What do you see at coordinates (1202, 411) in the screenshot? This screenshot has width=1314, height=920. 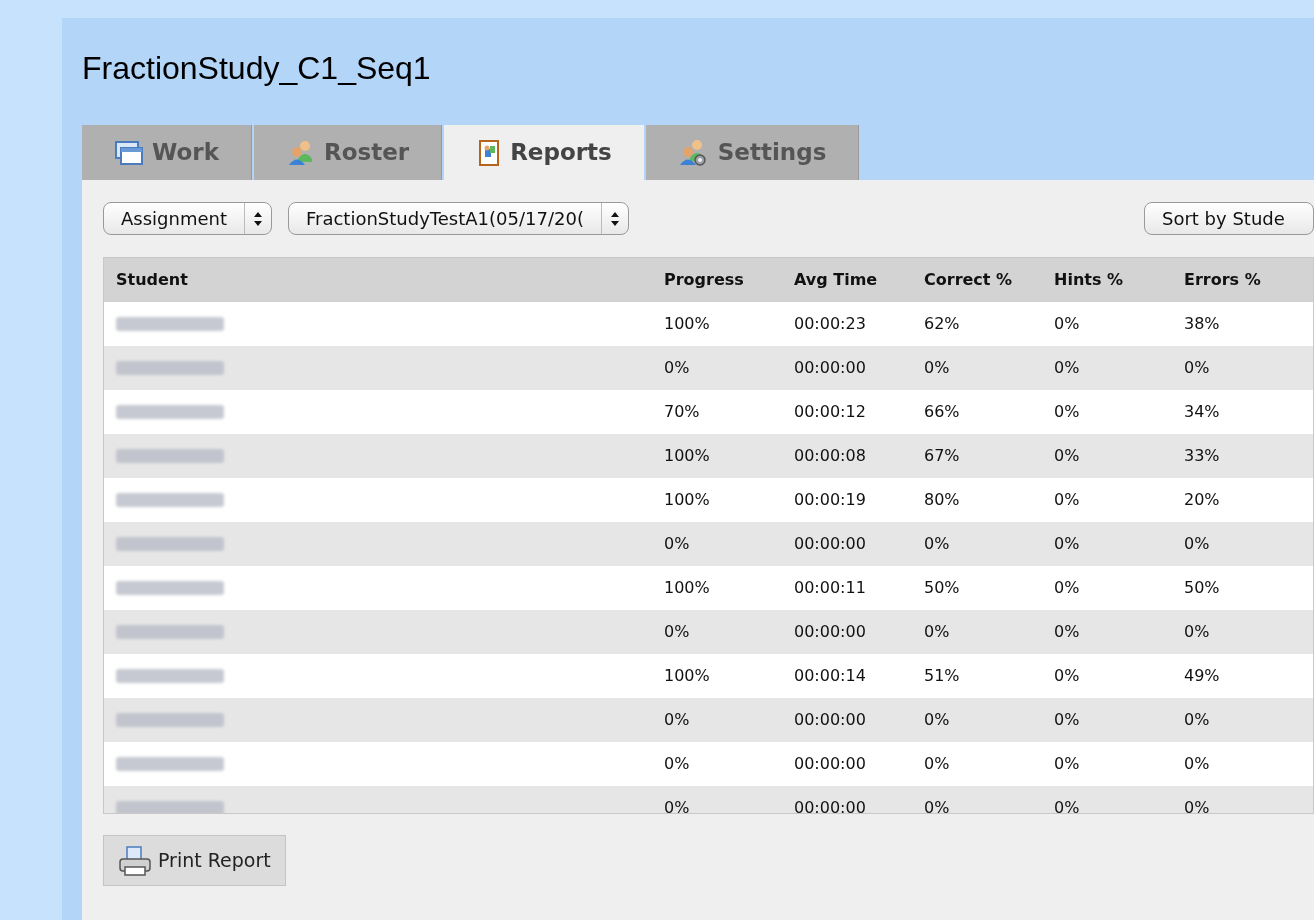 I see `table-cell: 34%` at bounding box center [1202, 411].